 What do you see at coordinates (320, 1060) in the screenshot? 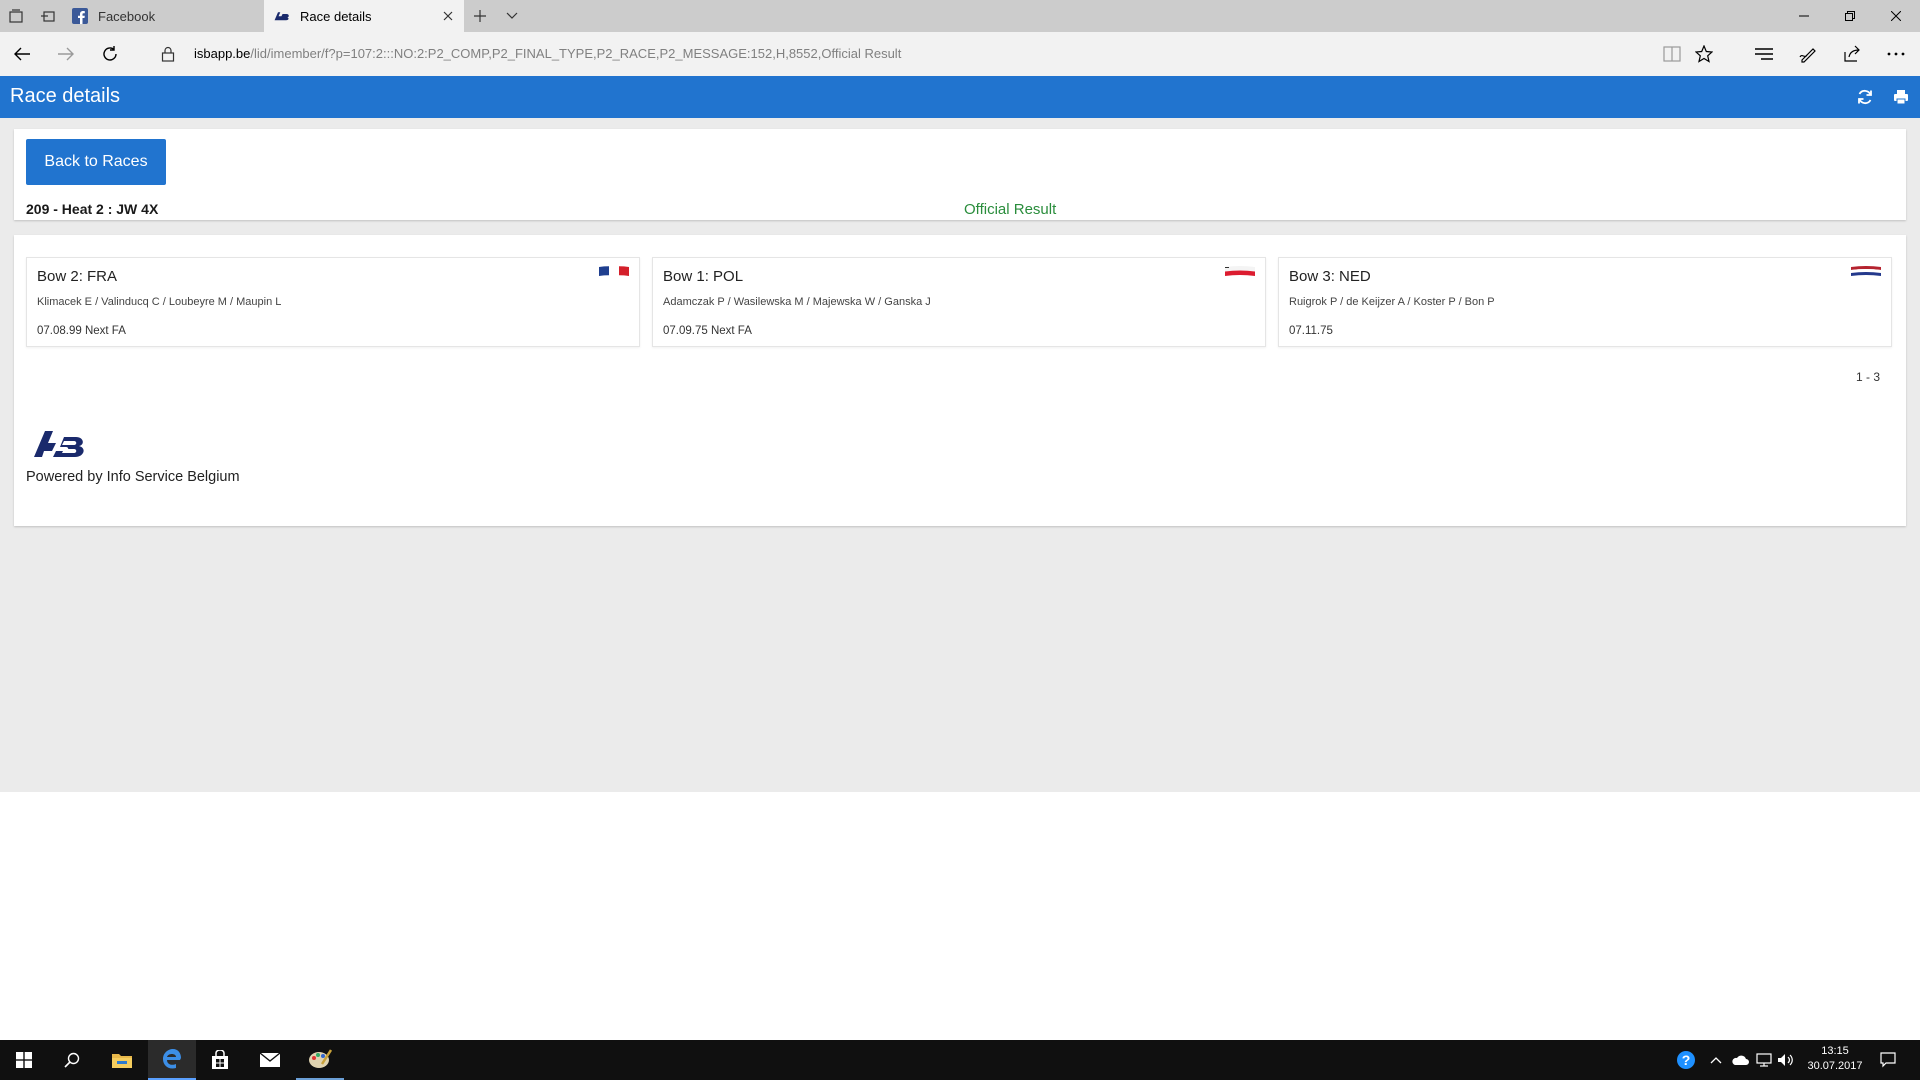
I see `paint-app-icon` at bounding box center [320, 1060].